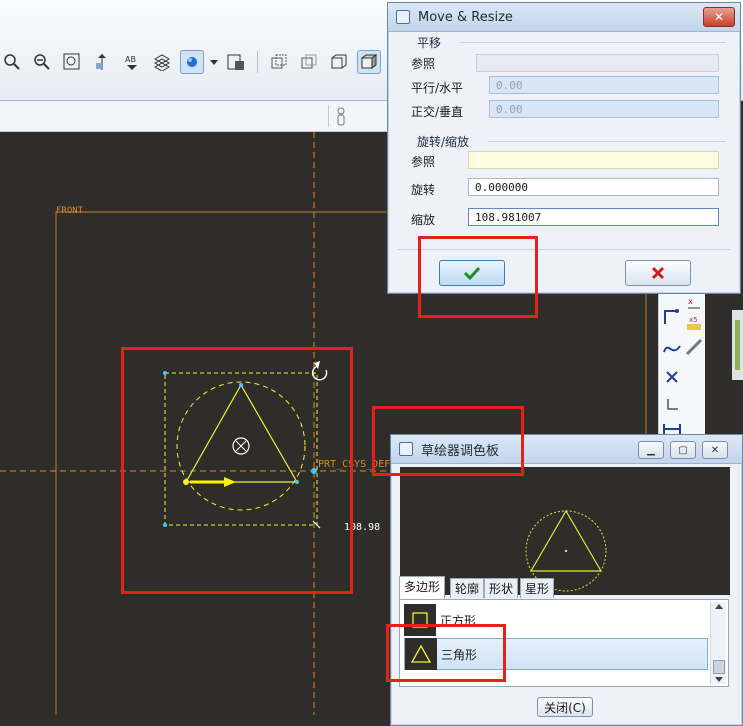 This screenshot has width=743, height=726. I want to click on line-tool-icon, so click(672, 317).